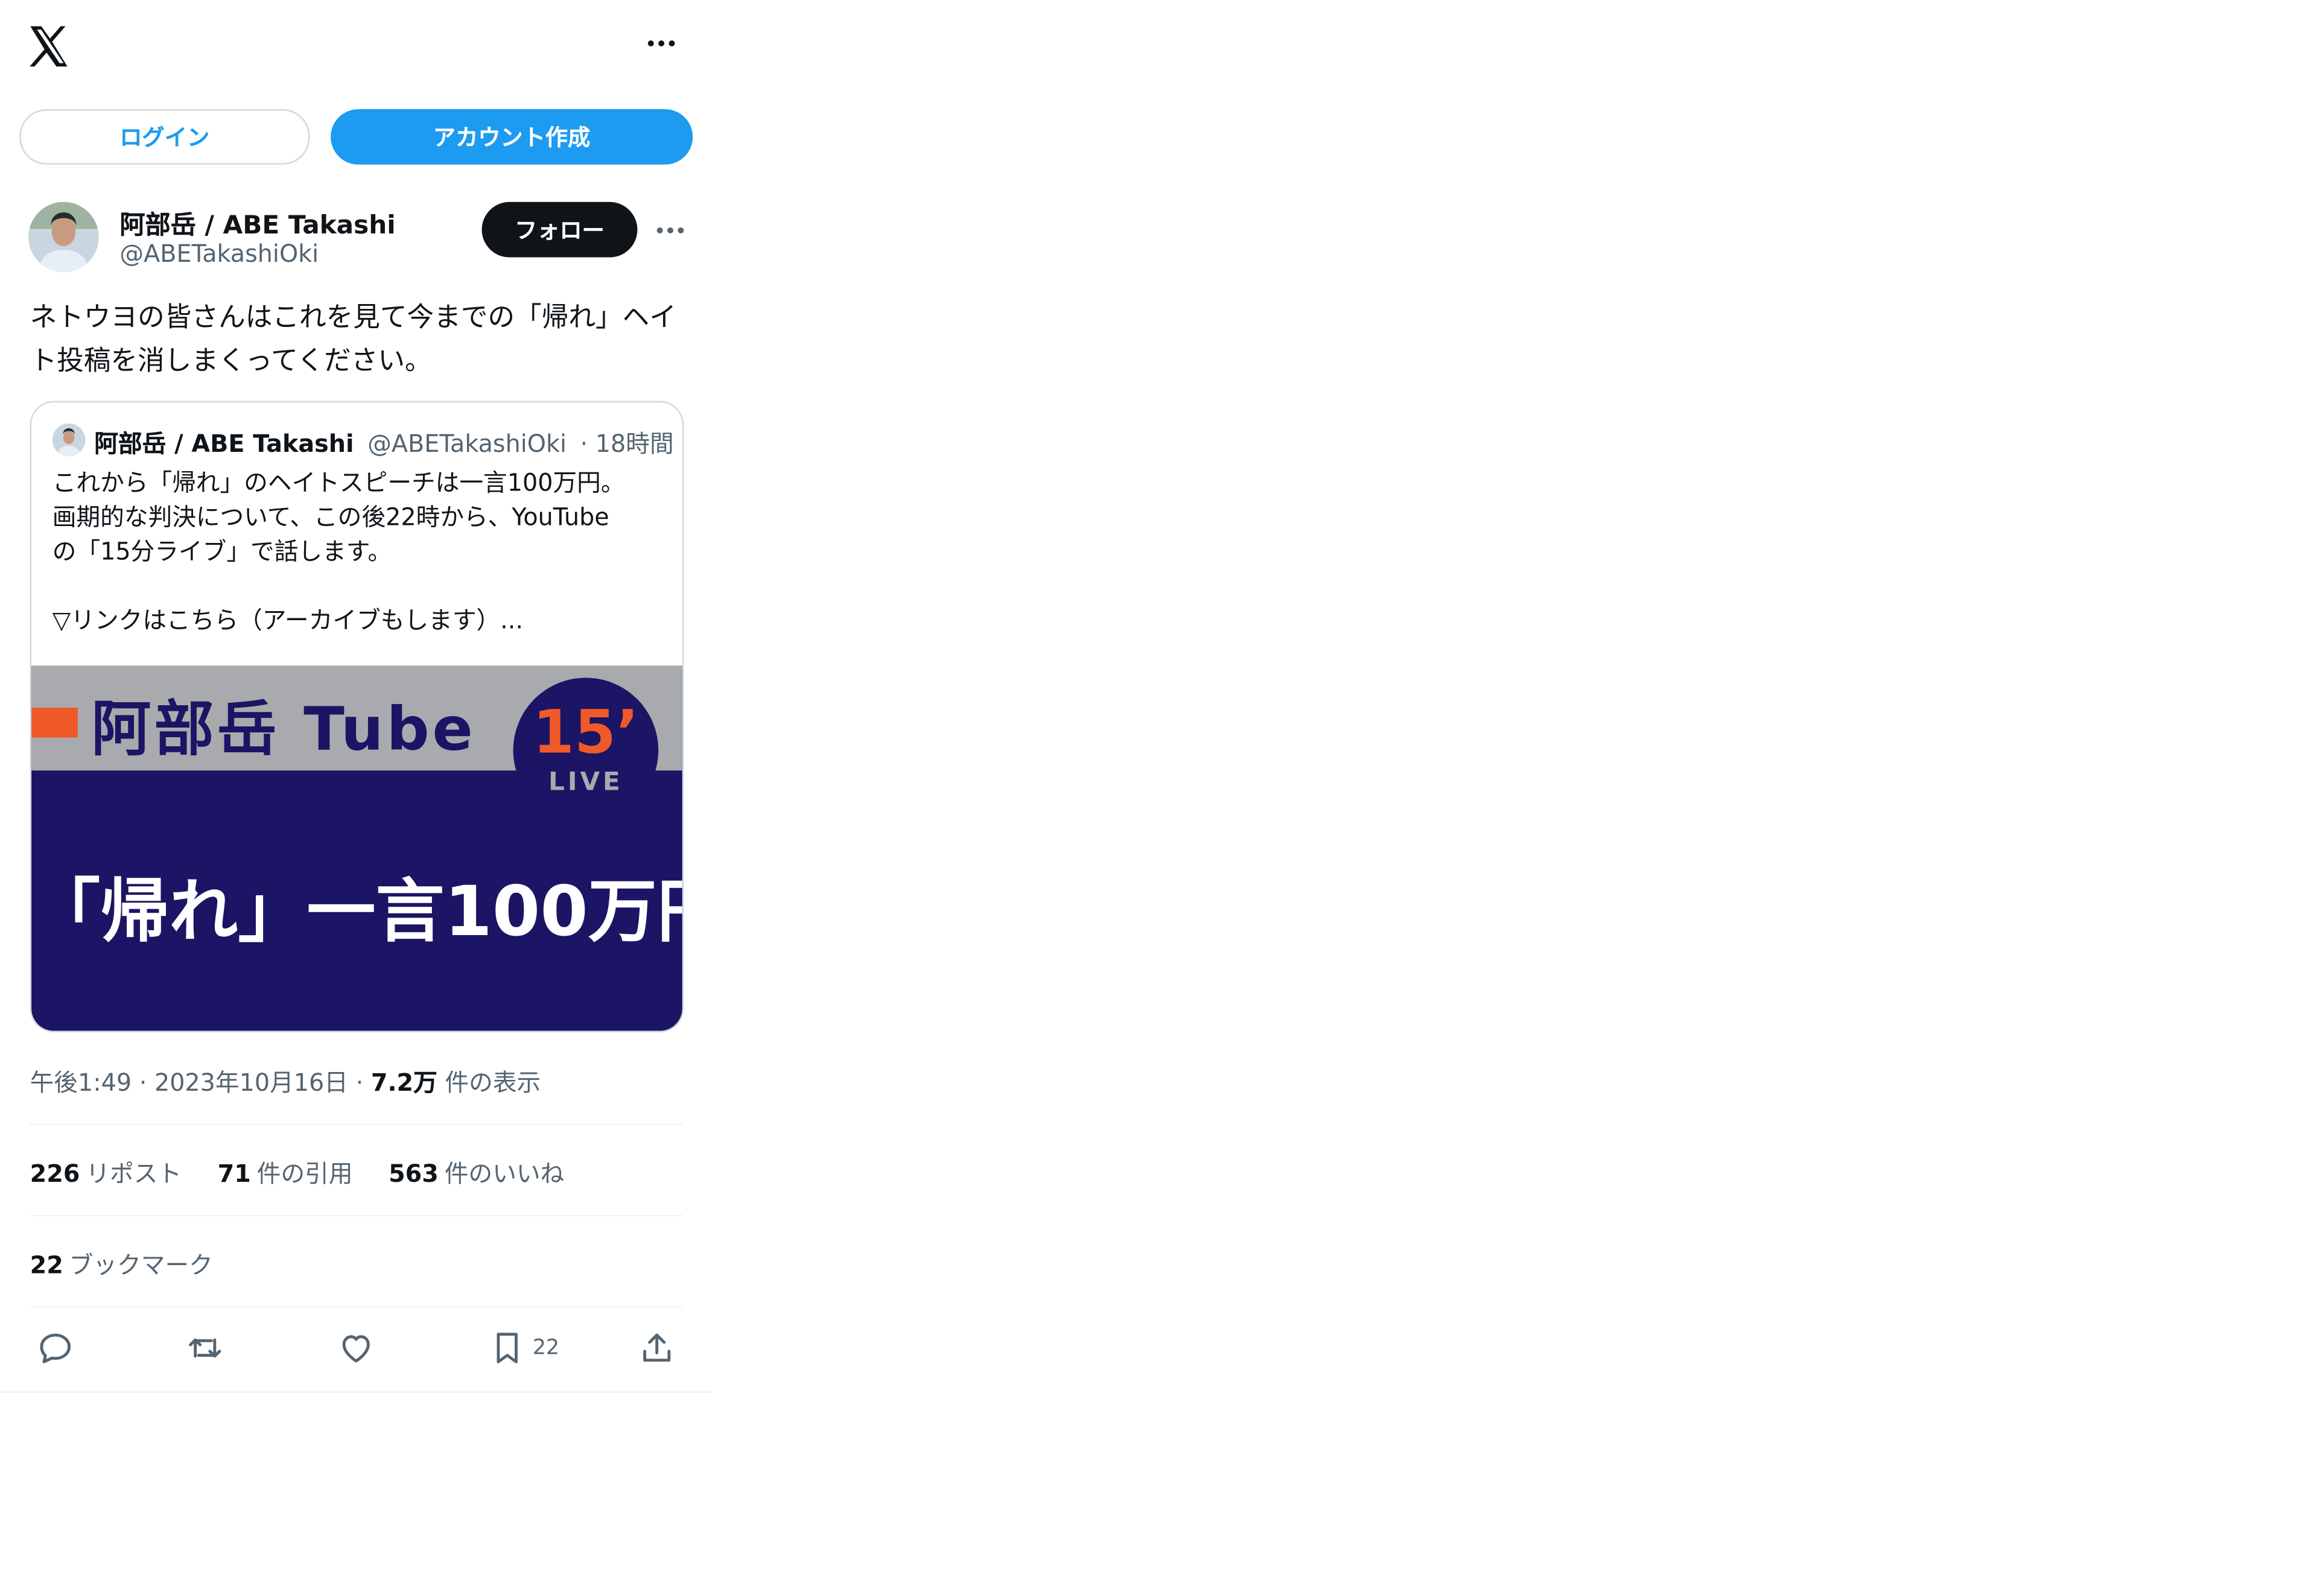 Image resolution: width=2324 pixels, height=1580 pixels. Describe the element at coordinates (656, 1347) in the screenshot. I see `share-icon` at that location.